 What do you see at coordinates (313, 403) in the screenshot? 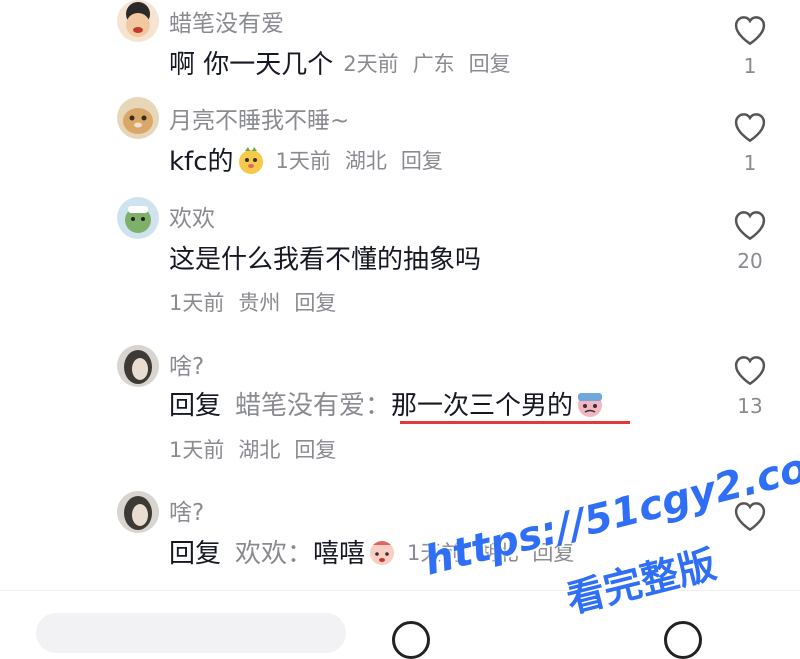
I see `mention-link: 蜡笔没有爱：` at bounding box center [313, 403].